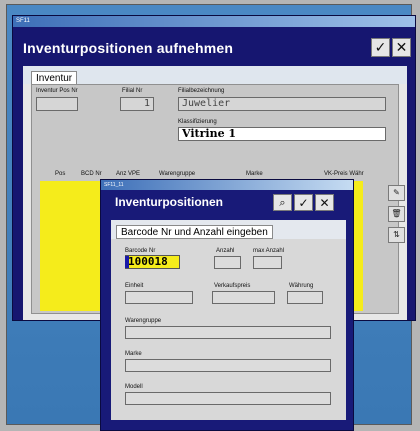  Describe the element at coordinates (228, 365) in the screenshot. I see `marke-field` at that location.